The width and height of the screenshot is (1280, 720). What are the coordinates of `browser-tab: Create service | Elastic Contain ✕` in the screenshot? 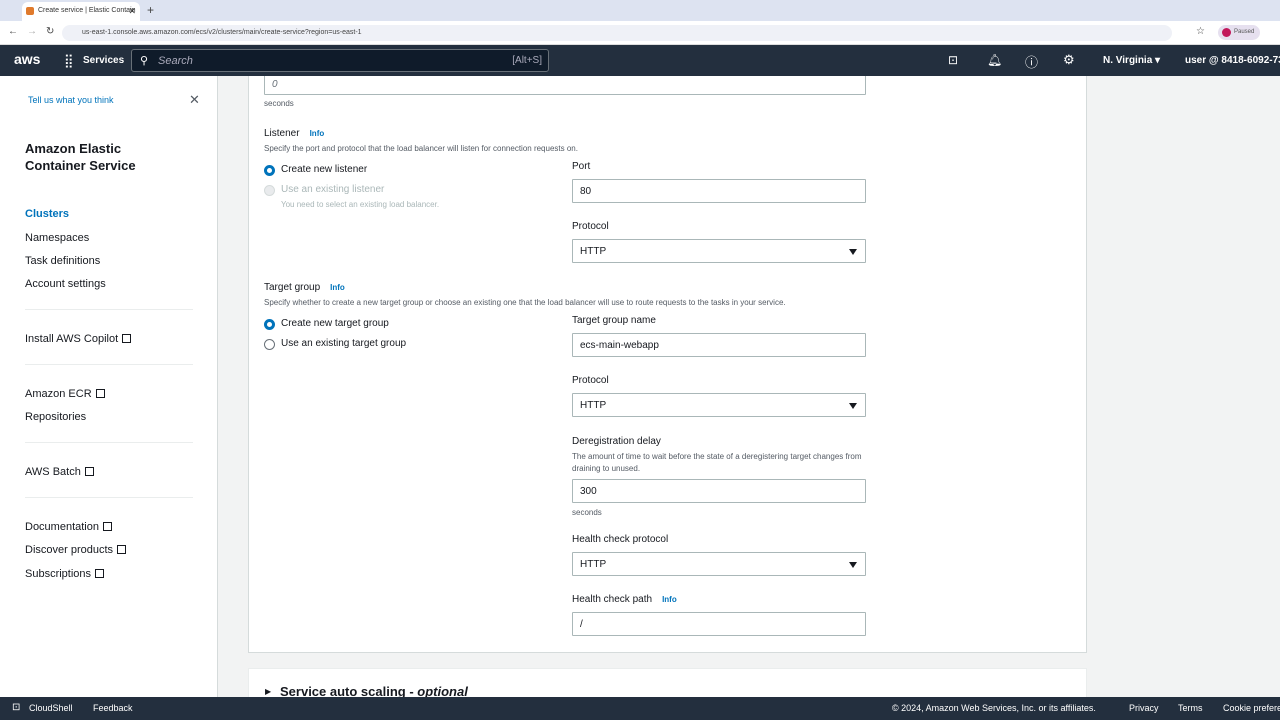 It's located at (81, 11).